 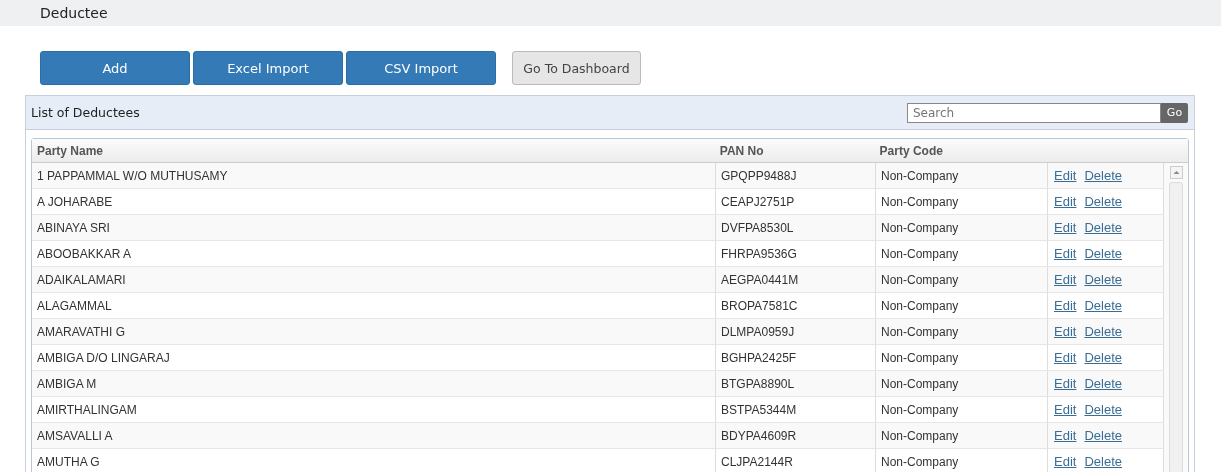 I want to click on table-cell: AMBIGA D/O LINGARAJ, so click(x=374, y=357).